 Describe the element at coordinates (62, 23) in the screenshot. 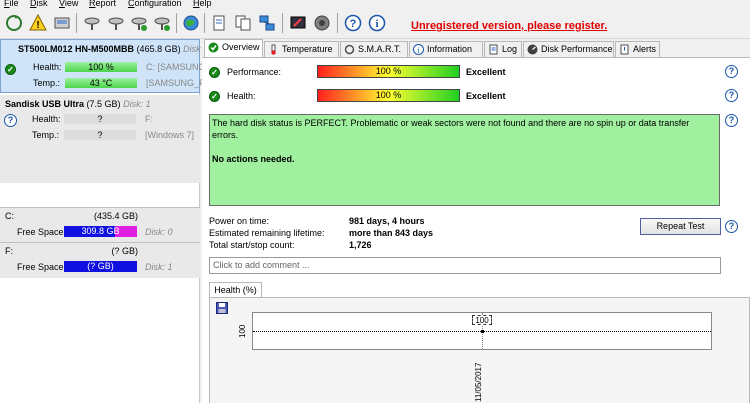

I see `disk-drive-icon` at that location.